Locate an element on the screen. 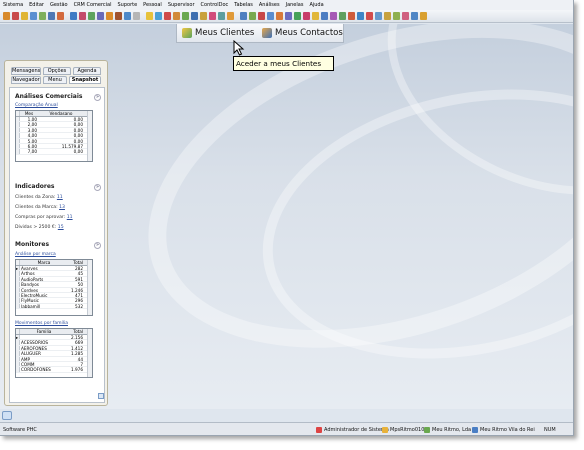  menu-gestao: Gestão is located at coordinates (59, 5).